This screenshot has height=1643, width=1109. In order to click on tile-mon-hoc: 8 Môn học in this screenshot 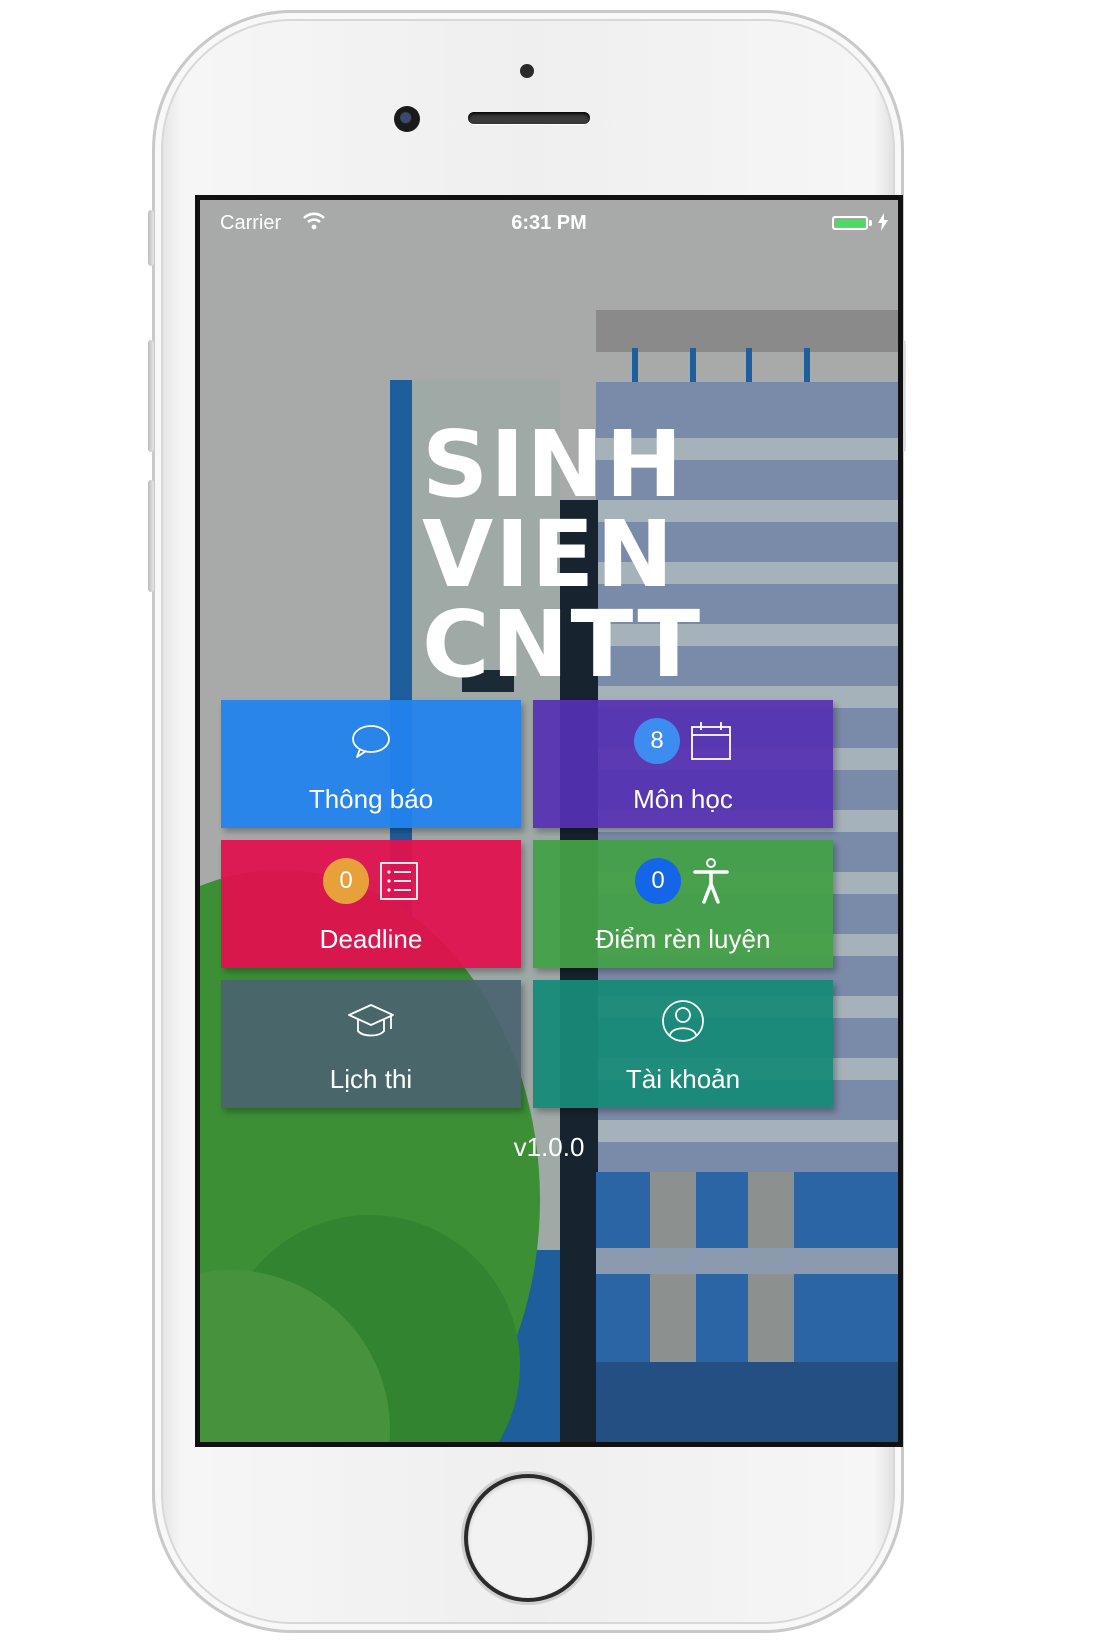, I will do `click(683, 764)`.